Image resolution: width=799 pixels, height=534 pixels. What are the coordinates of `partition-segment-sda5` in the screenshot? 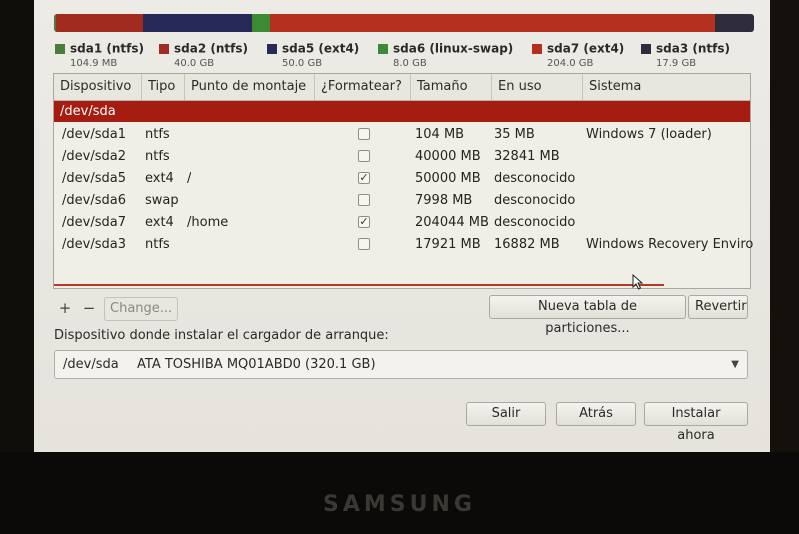 It's located at (198, 23).